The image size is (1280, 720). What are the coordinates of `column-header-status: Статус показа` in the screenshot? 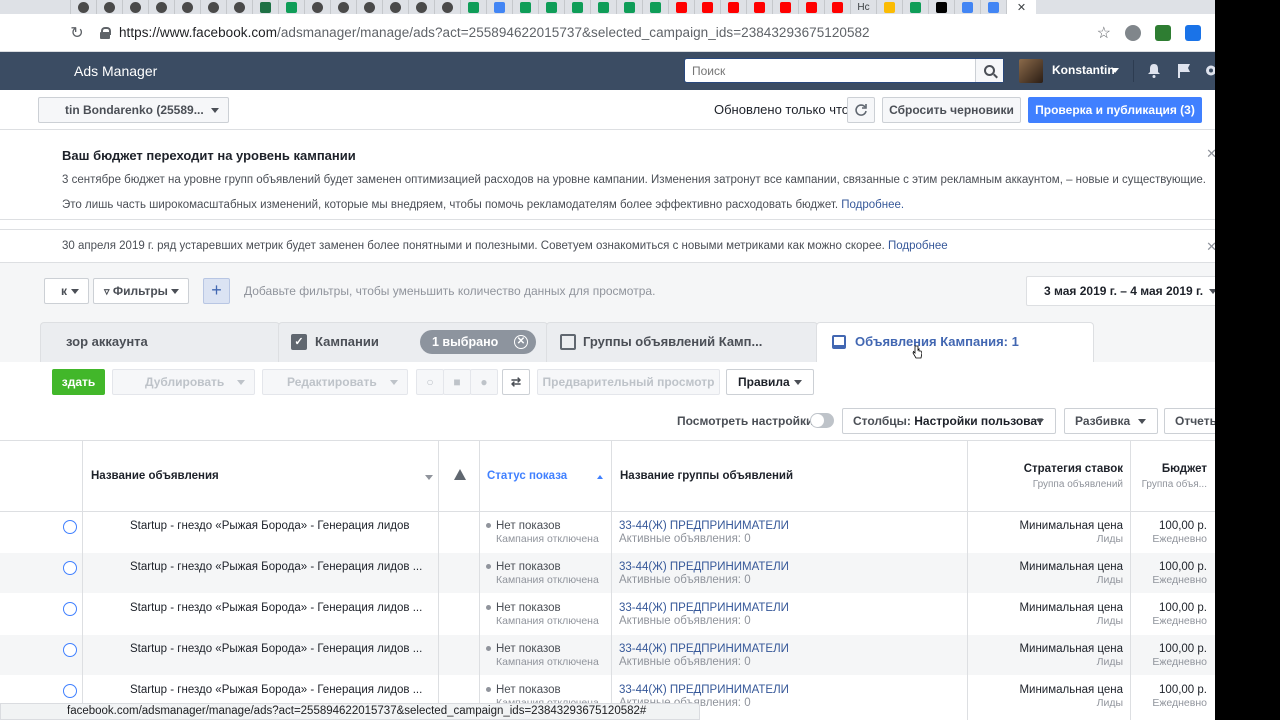 It's located at (545, 476).